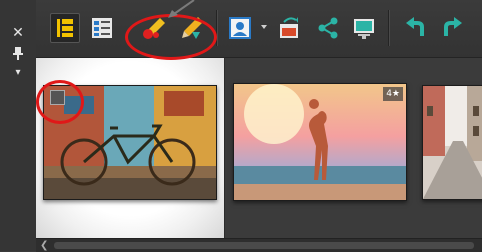  I want to click on photo-stack-button, so click(290, 28).